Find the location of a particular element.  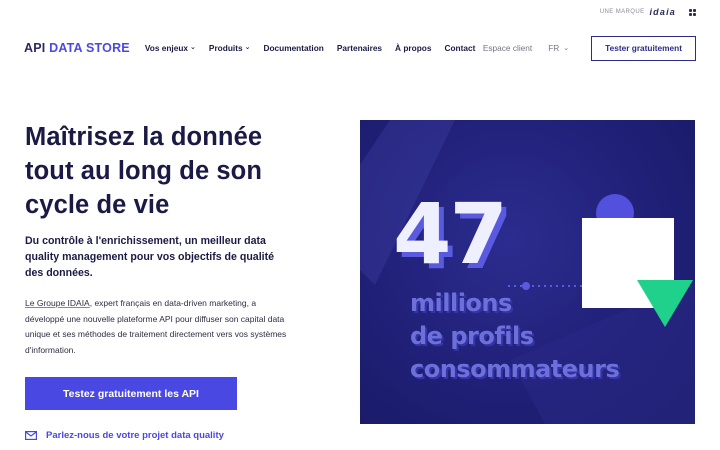

site-logo: API DATA STORE is located at coordinates (77, 48).